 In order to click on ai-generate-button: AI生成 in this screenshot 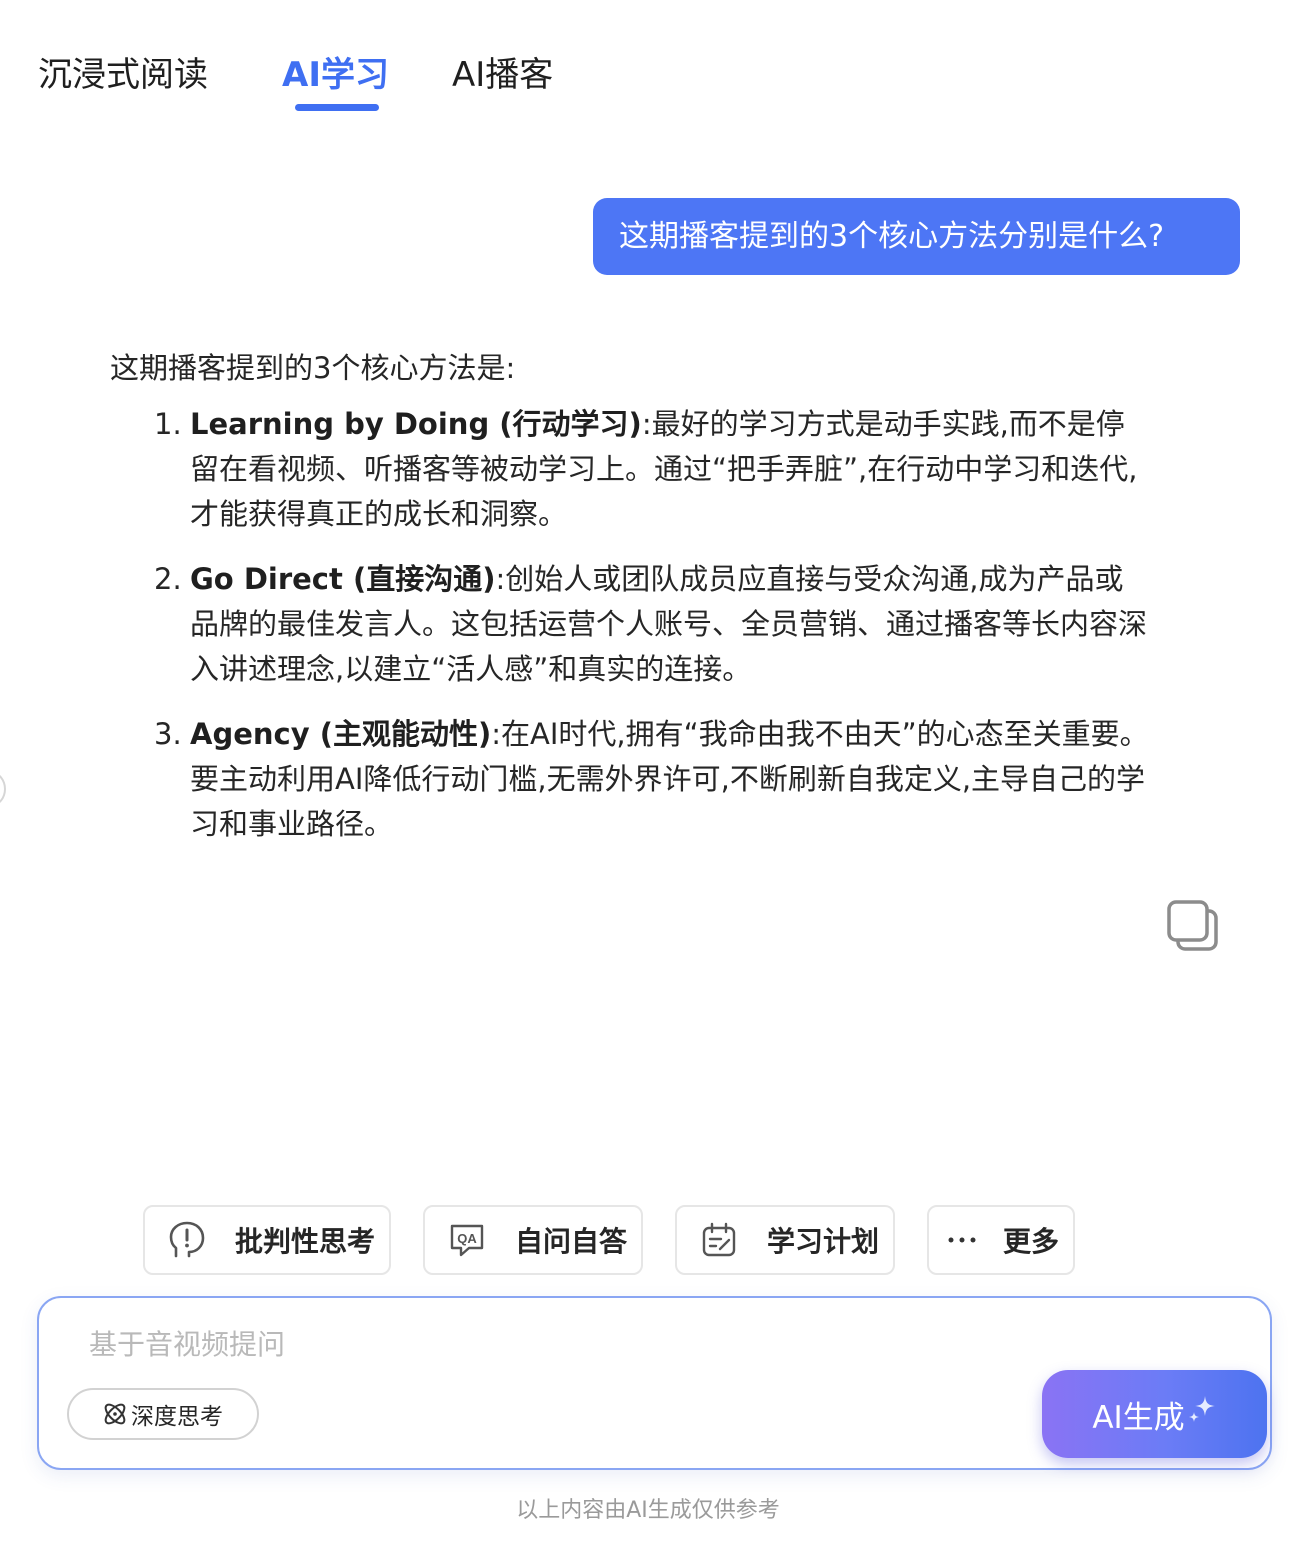, I will do `click(1154, 1414)`.